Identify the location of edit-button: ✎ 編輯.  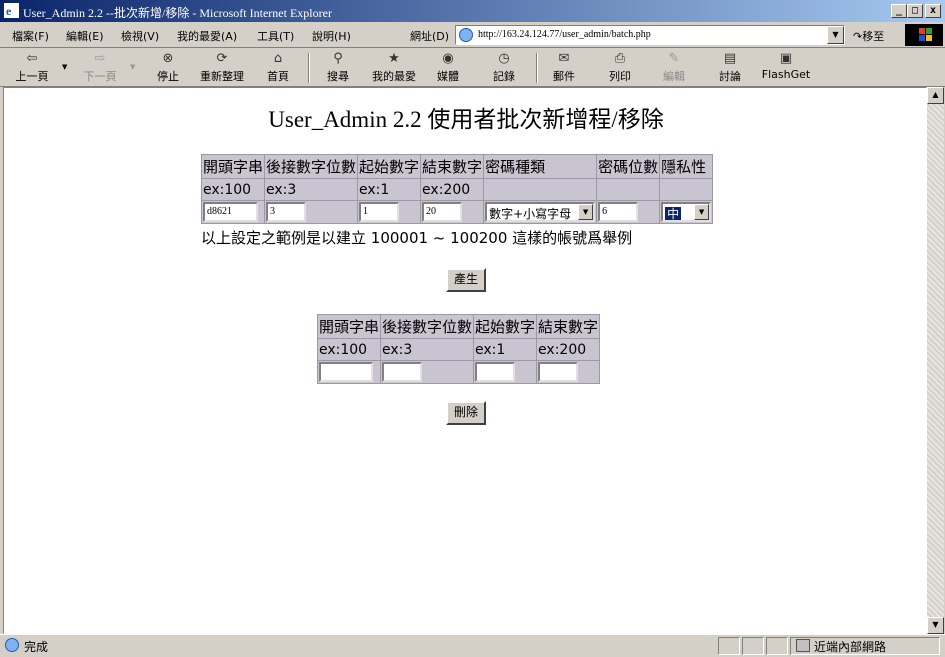
(674, 68).